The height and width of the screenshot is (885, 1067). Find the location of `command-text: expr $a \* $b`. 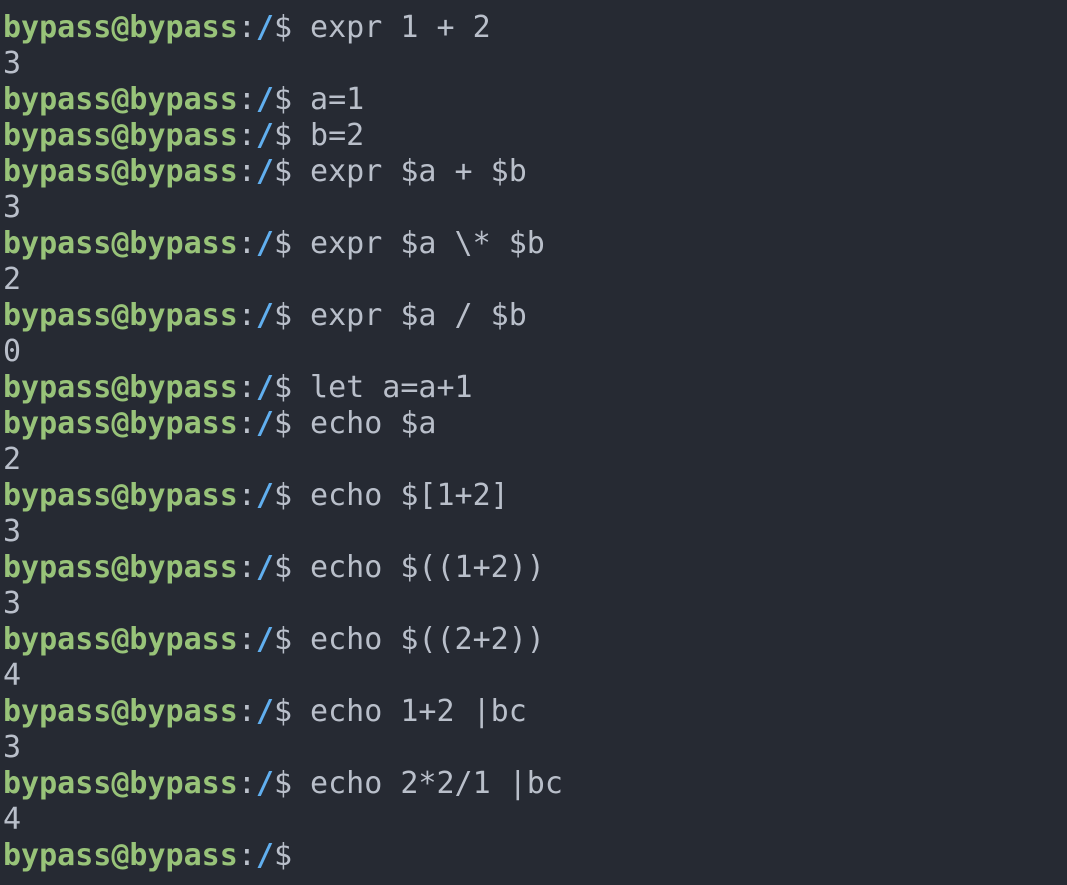

command-text: expr $a \* $b is located at coordinates (418, 243).